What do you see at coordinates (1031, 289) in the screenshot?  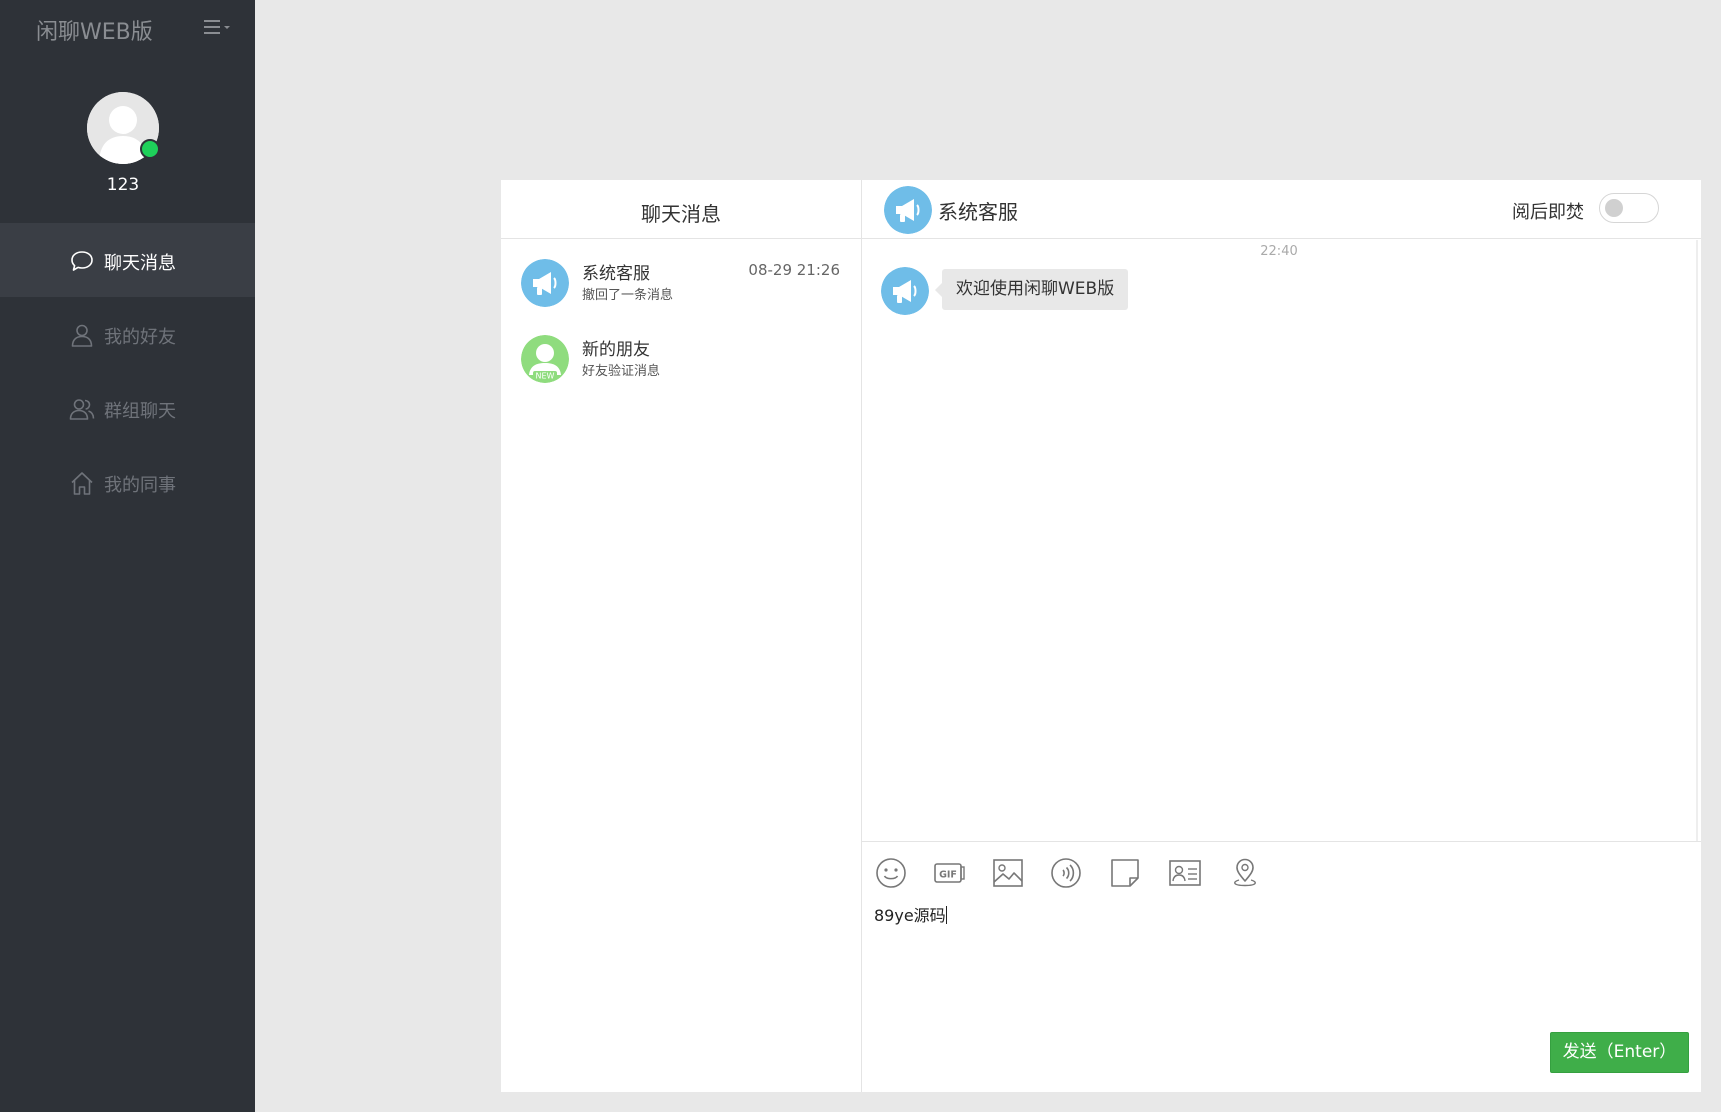 I see `message-bubble: 欢迎使用闲聊WEB版` at bounding box center [1031, 289].